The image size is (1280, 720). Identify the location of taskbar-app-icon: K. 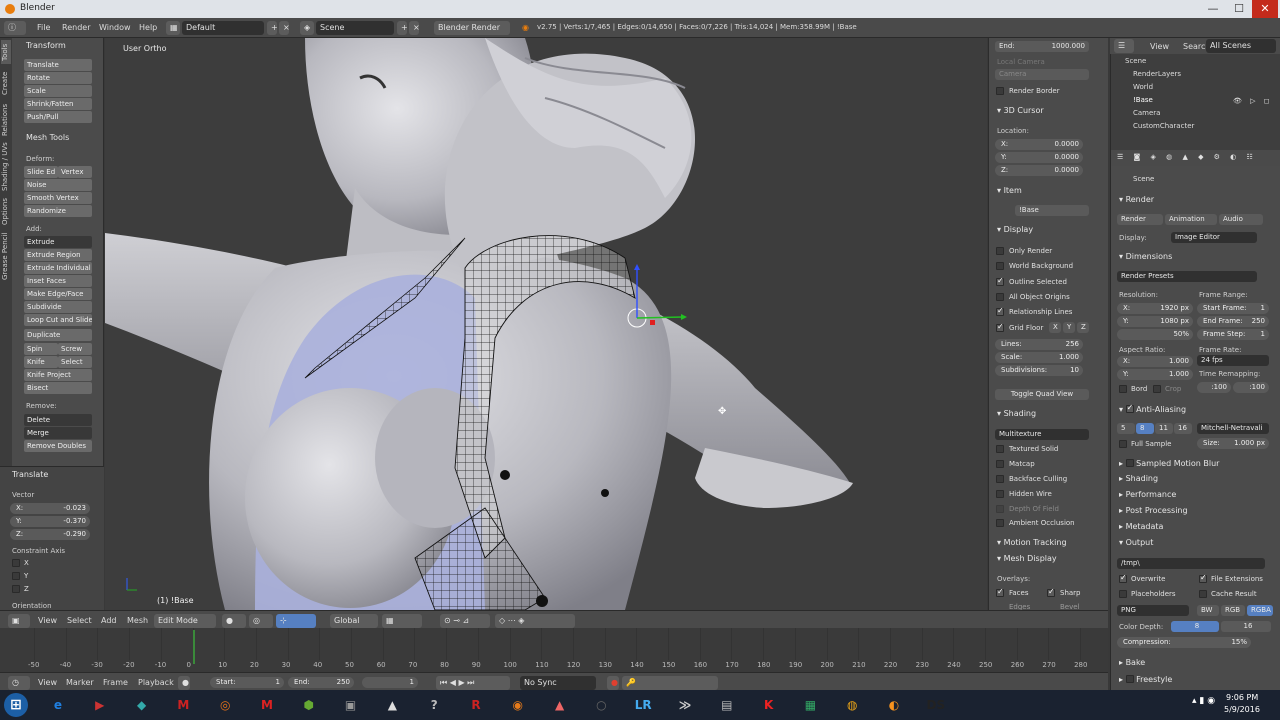
(769, 705).